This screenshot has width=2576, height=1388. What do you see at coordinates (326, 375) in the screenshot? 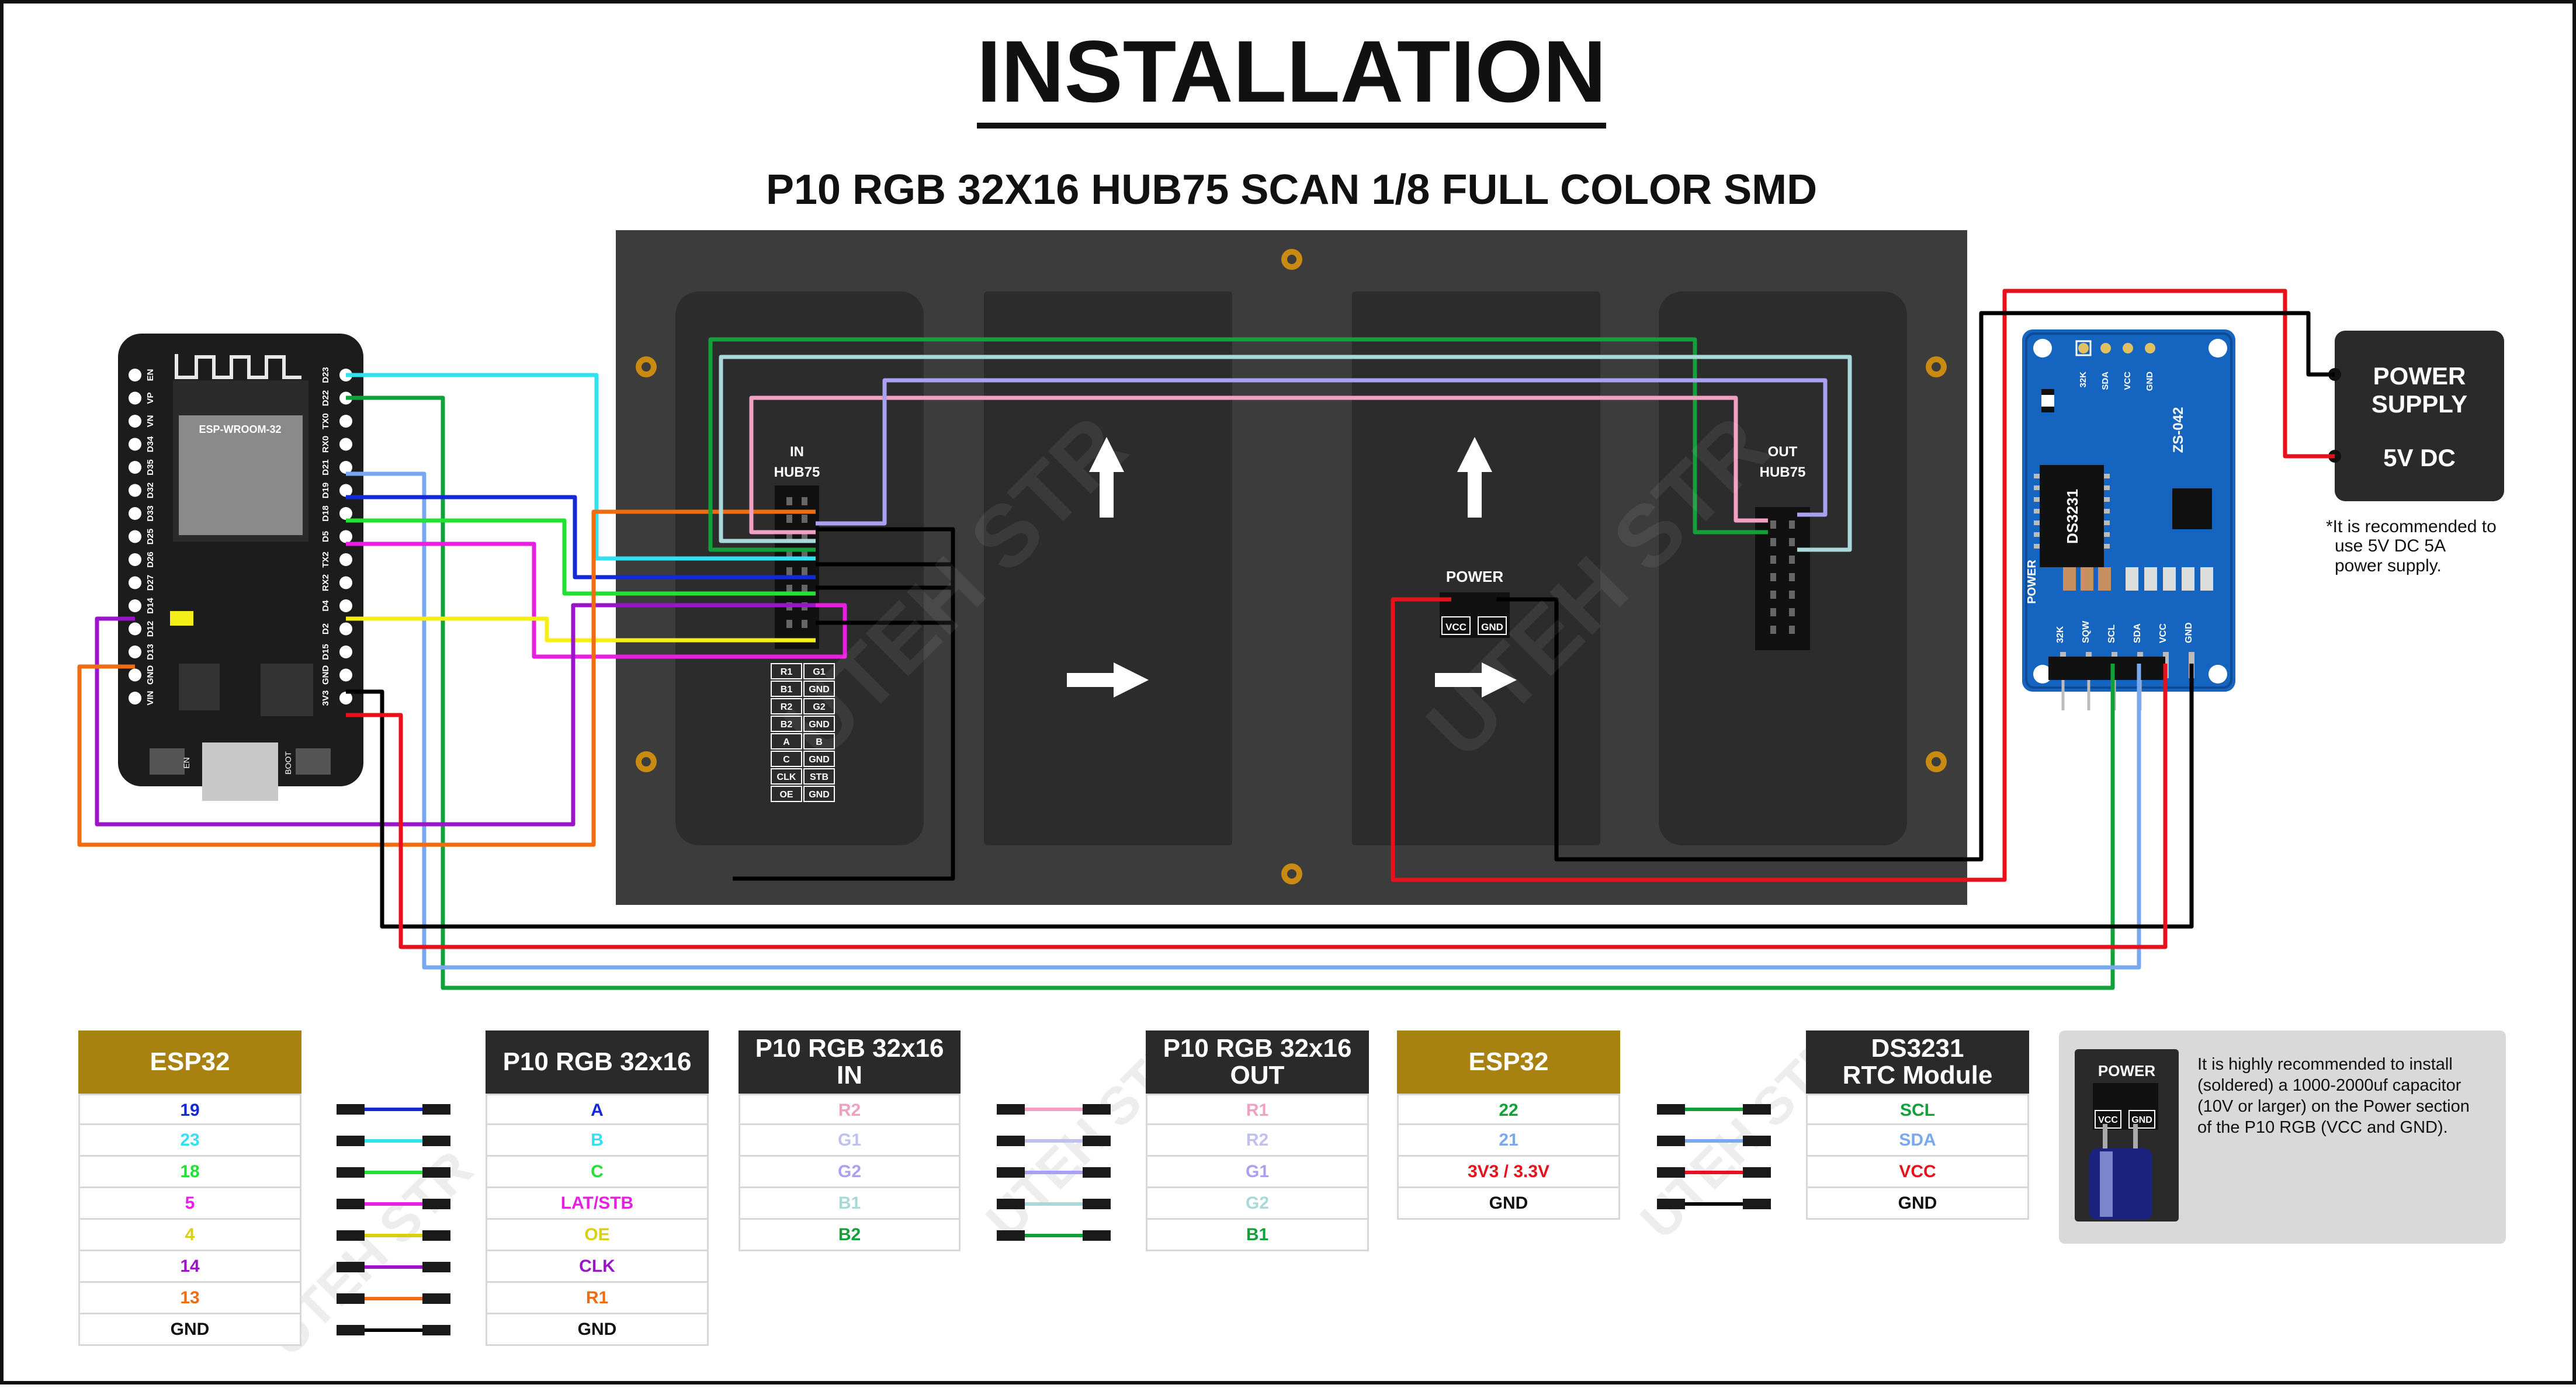
I see `esp32-pin-label: D23` at bounding box center [326, 375].